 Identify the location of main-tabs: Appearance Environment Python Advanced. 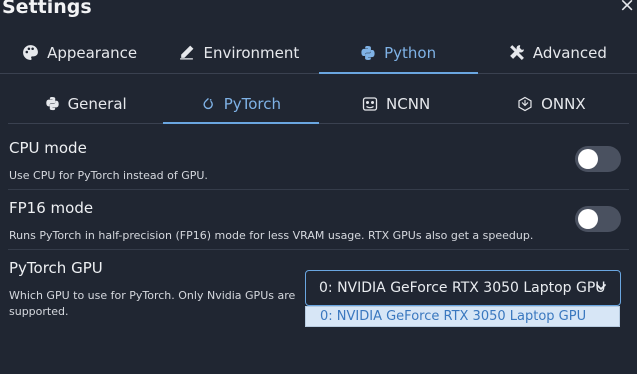
(318, 53).